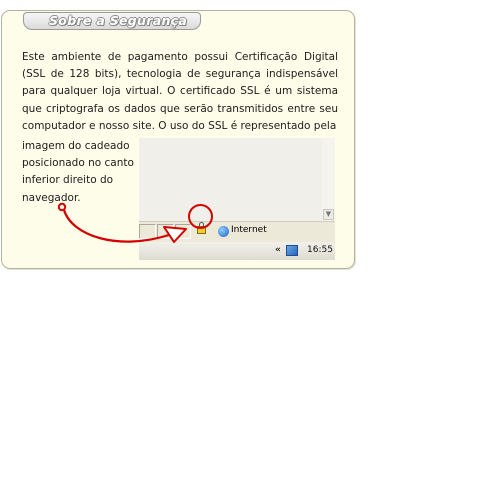  I want to click on pointer-arrow, so click(122, 222).